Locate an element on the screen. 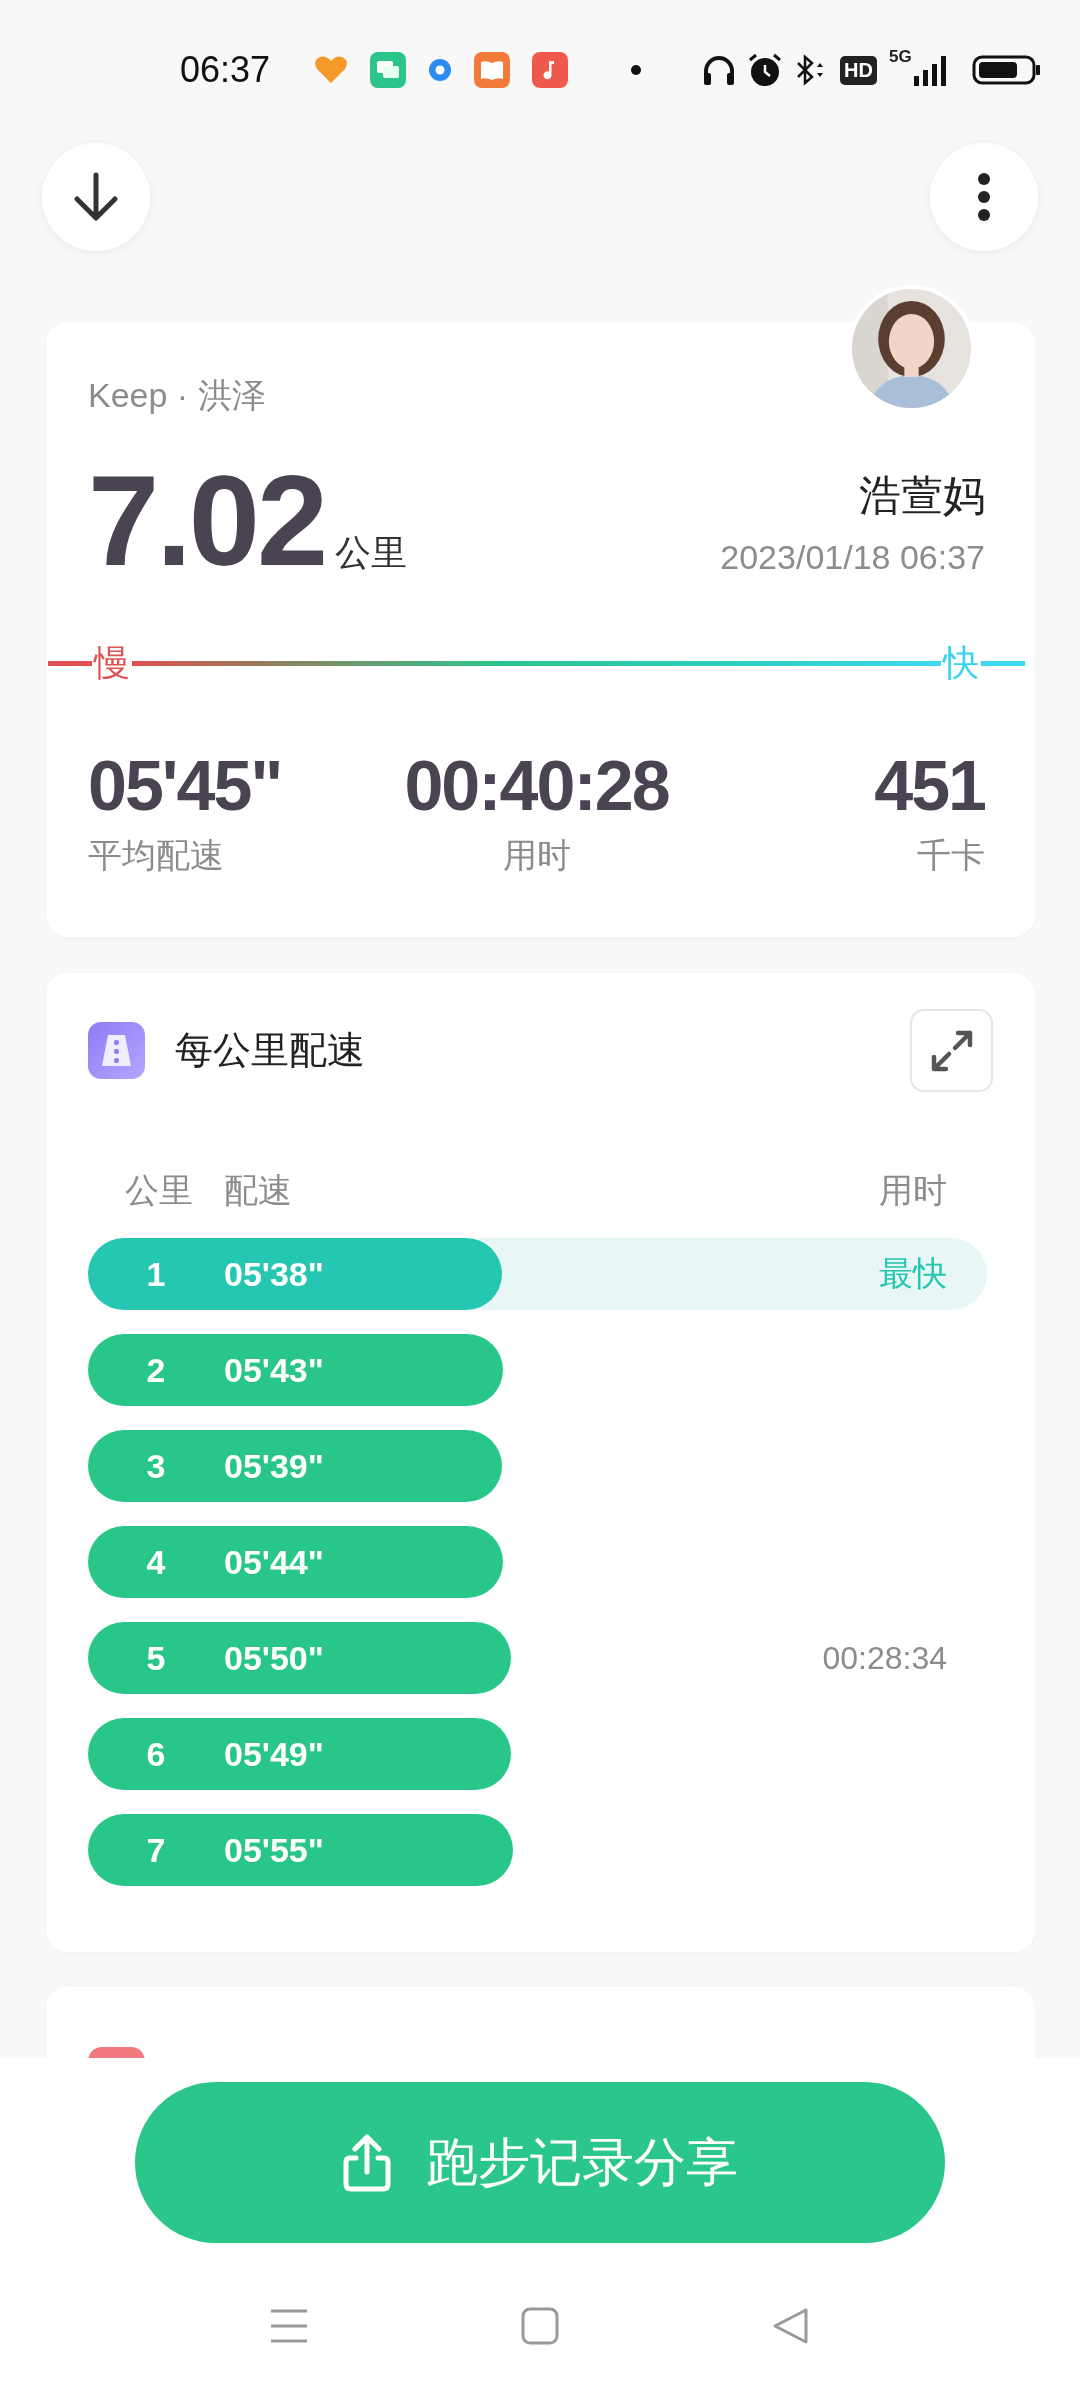  column-header: 配速 is located at coordinates (258, 1190).